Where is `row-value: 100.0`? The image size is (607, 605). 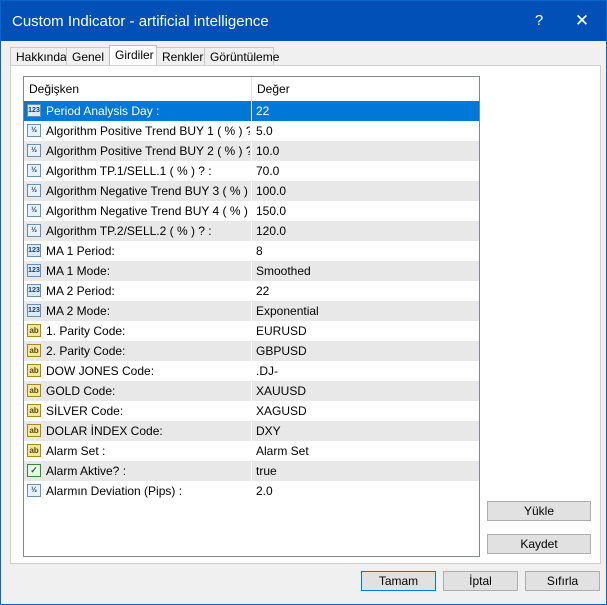
row-value: 100.0 is located at coordinates (271, 191).